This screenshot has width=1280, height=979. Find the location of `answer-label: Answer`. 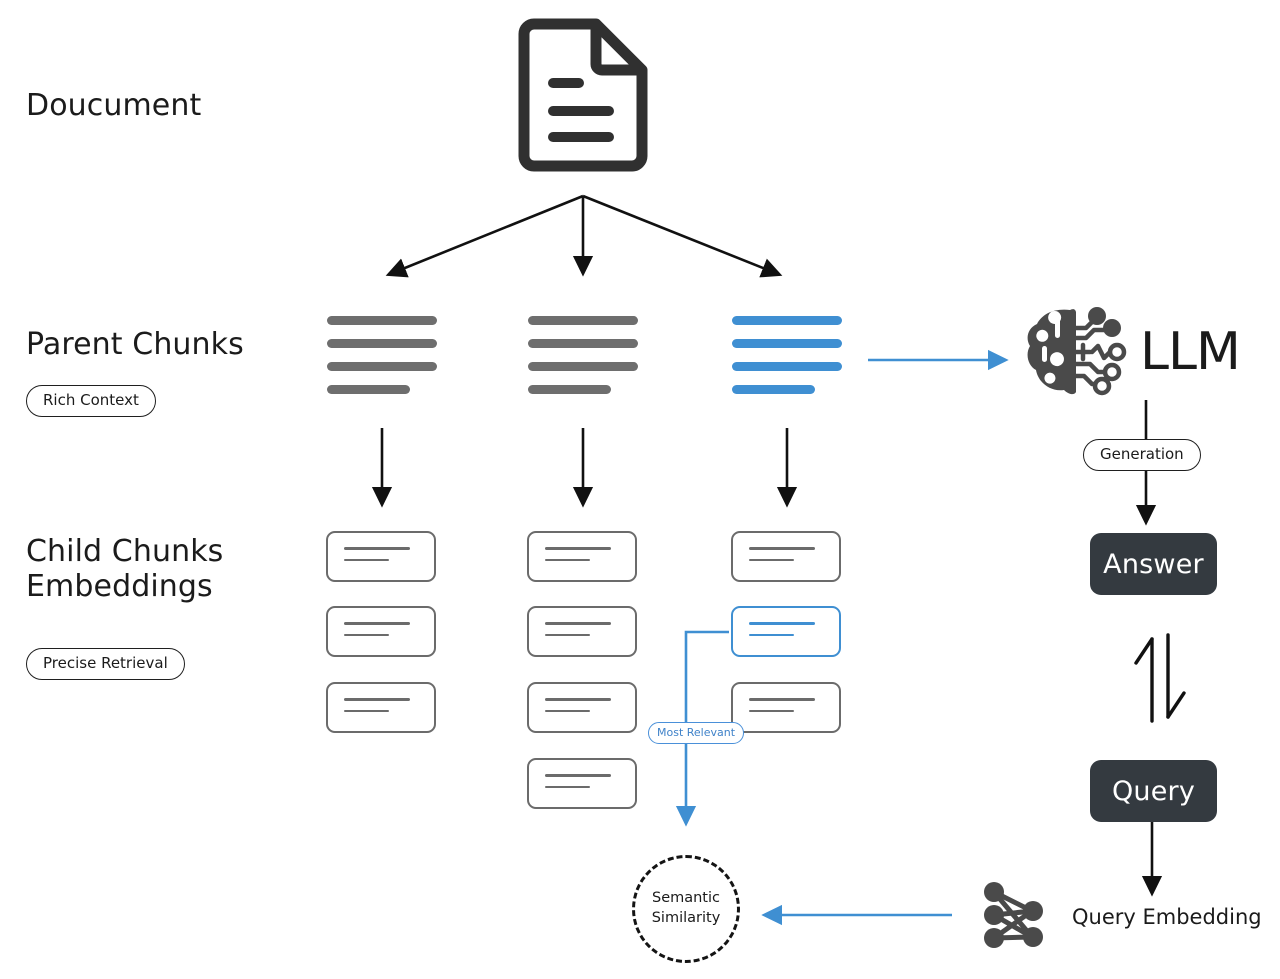

answer-label: Answer is located at coordinates (1153, 564).